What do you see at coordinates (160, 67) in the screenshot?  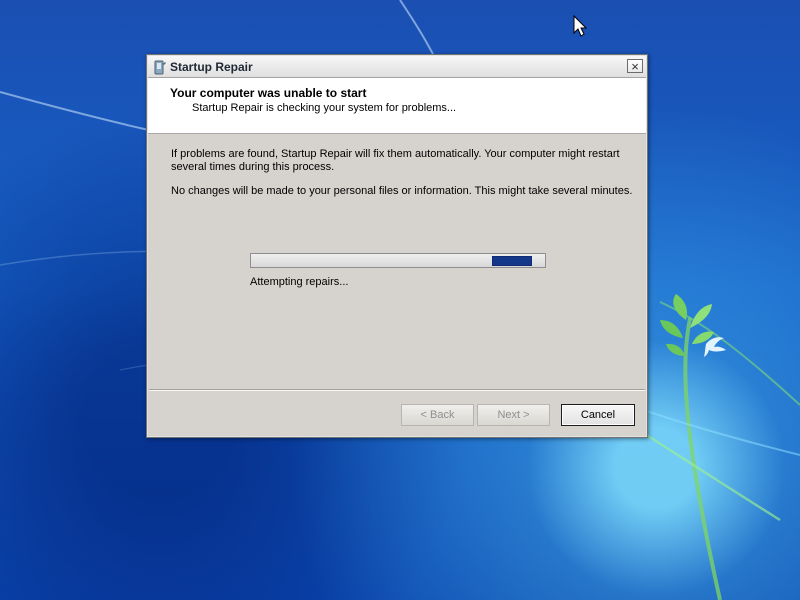 I see `startup-repair-icon` at bounding box center [160, 67].